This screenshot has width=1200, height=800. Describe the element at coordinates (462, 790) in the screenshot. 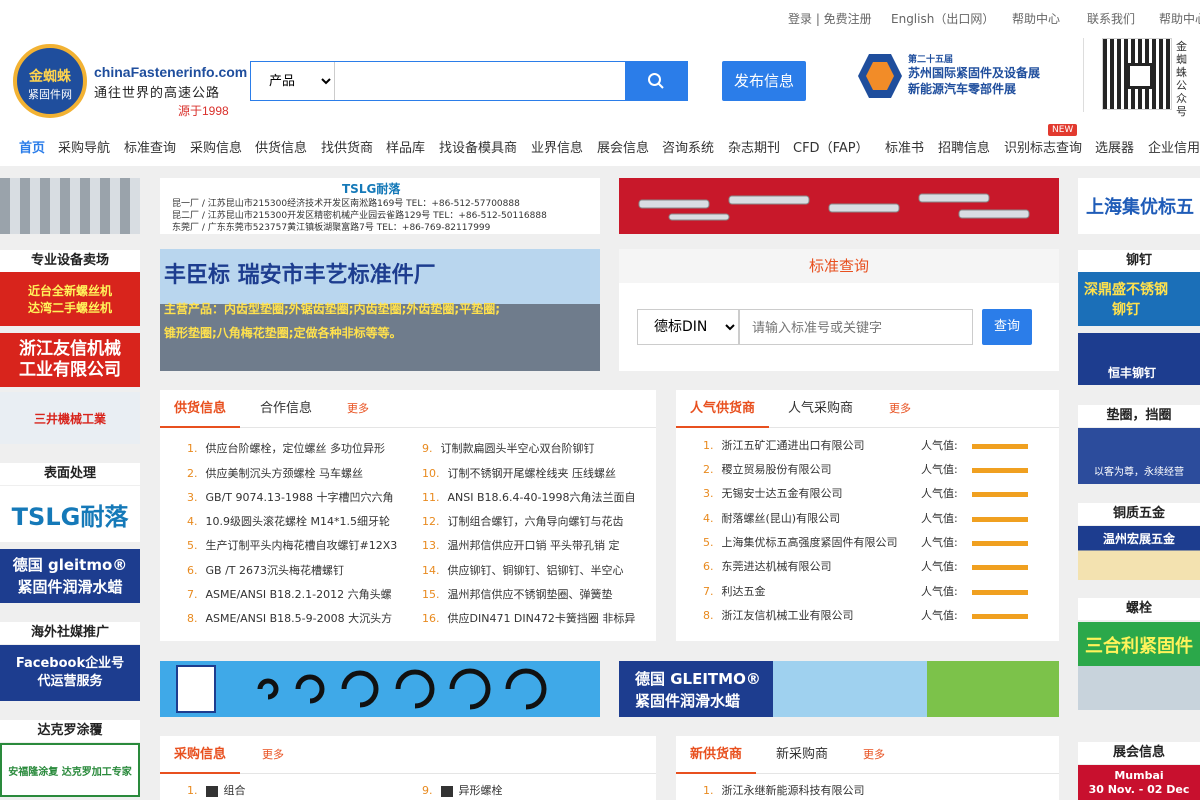

I see `list-item: 9. 异形螺栓` at that location.